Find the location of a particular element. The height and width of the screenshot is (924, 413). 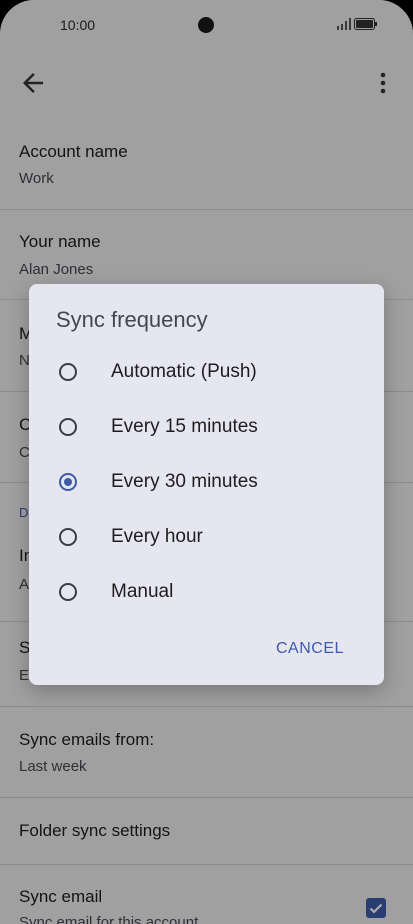

option-automatic-push: Automatic (Push) is located at coordinates (206, 374).